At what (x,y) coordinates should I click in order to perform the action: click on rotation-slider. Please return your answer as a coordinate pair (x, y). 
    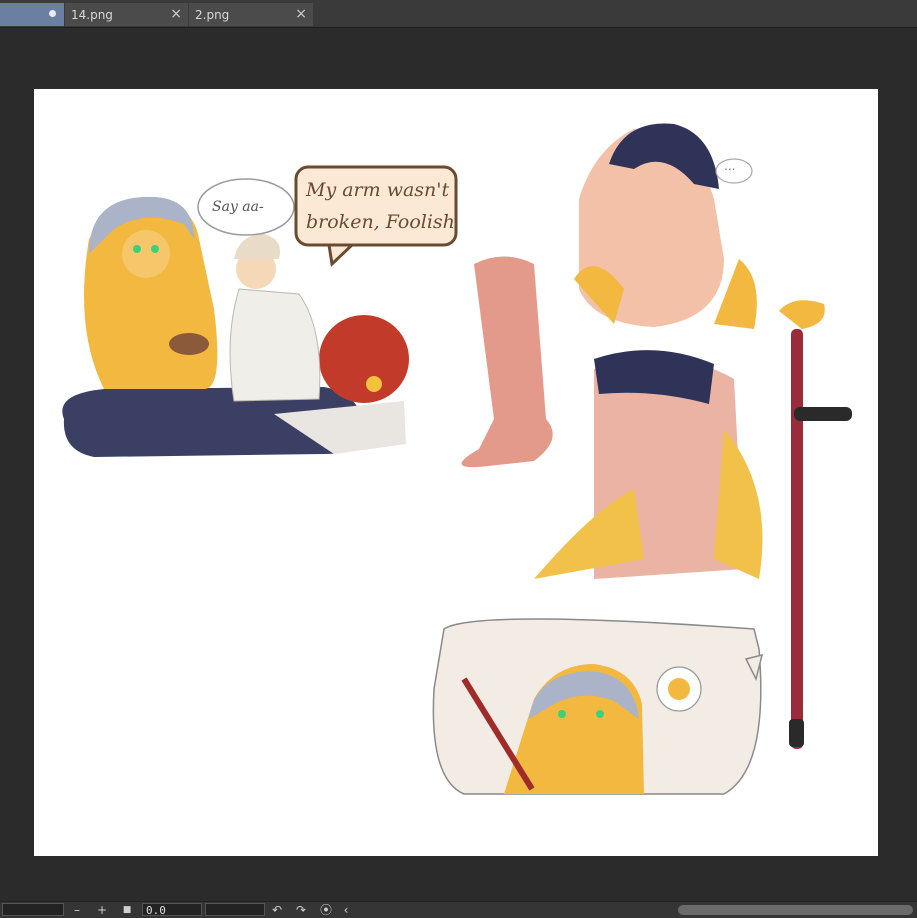
    Looking at the image, I should click on (235, 909).